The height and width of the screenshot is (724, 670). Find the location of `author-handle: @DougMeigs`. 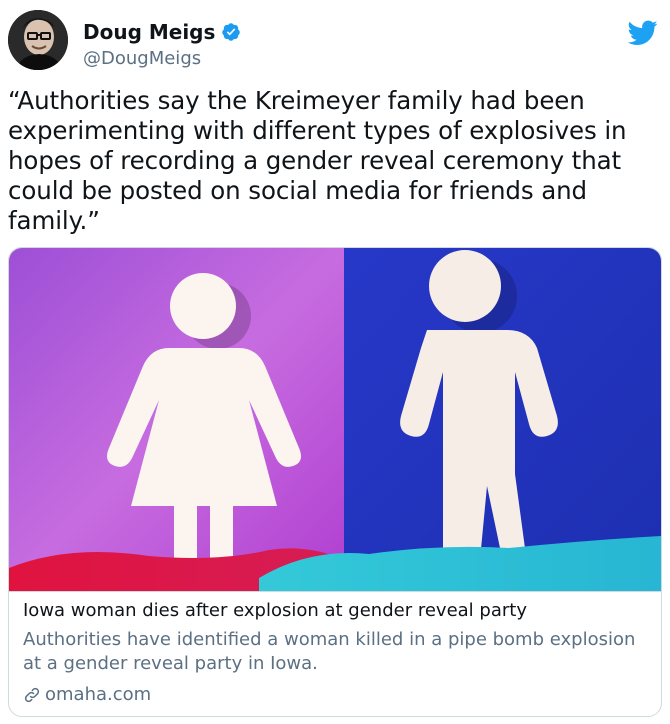

author-handle: @DougMeigs is located at coordinates (142, 58).